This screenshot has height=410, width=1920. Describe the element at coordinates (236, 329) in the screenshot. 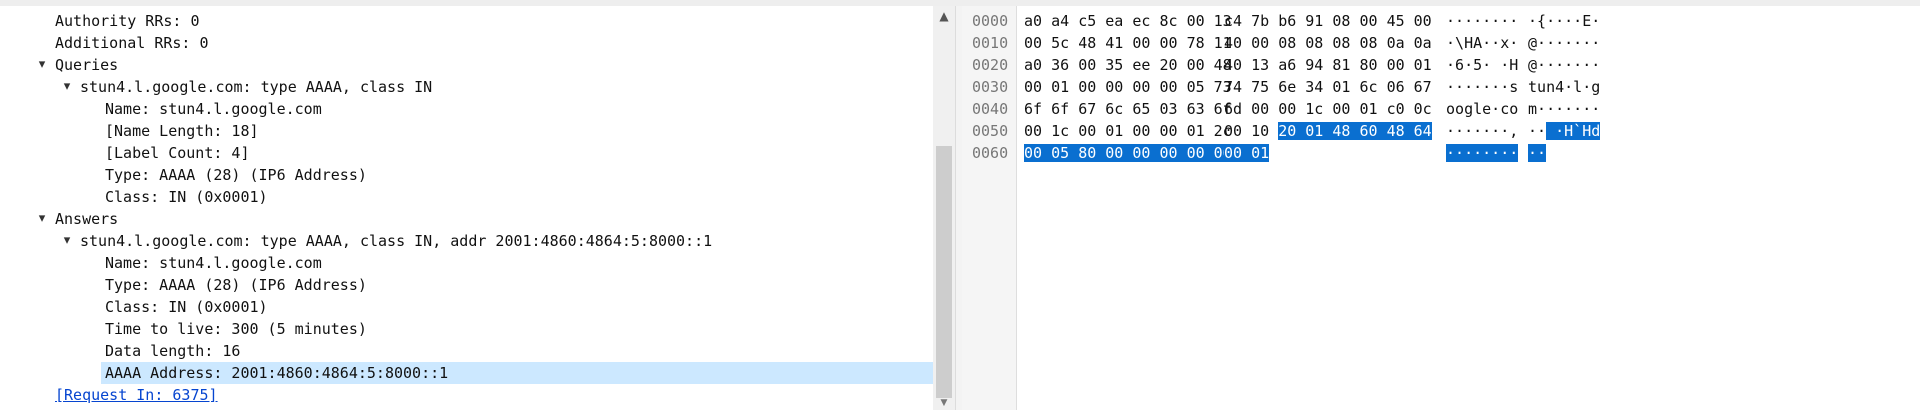

I see `tree-row-label: Time to live: 300 (5 minutes)` at that location.